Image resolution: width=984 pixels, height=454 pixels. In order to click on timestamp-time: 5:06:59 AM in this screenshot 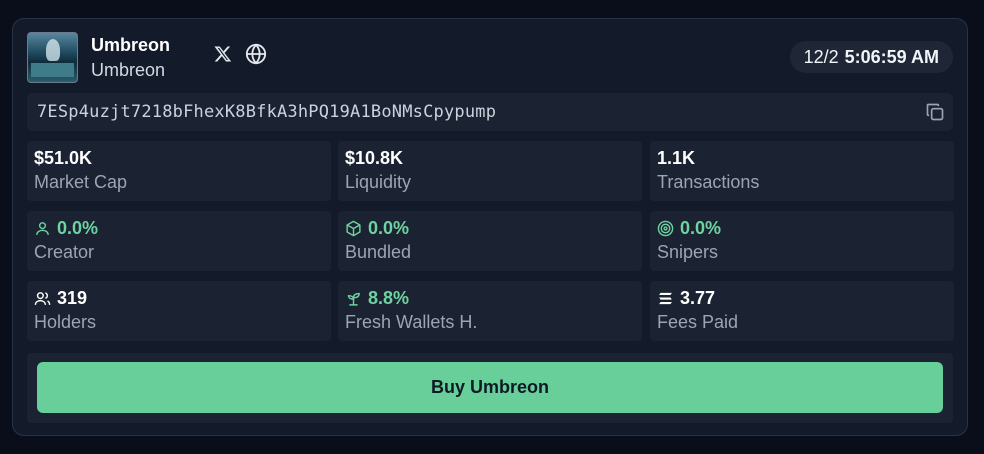, I will do `click(891, 56)`.